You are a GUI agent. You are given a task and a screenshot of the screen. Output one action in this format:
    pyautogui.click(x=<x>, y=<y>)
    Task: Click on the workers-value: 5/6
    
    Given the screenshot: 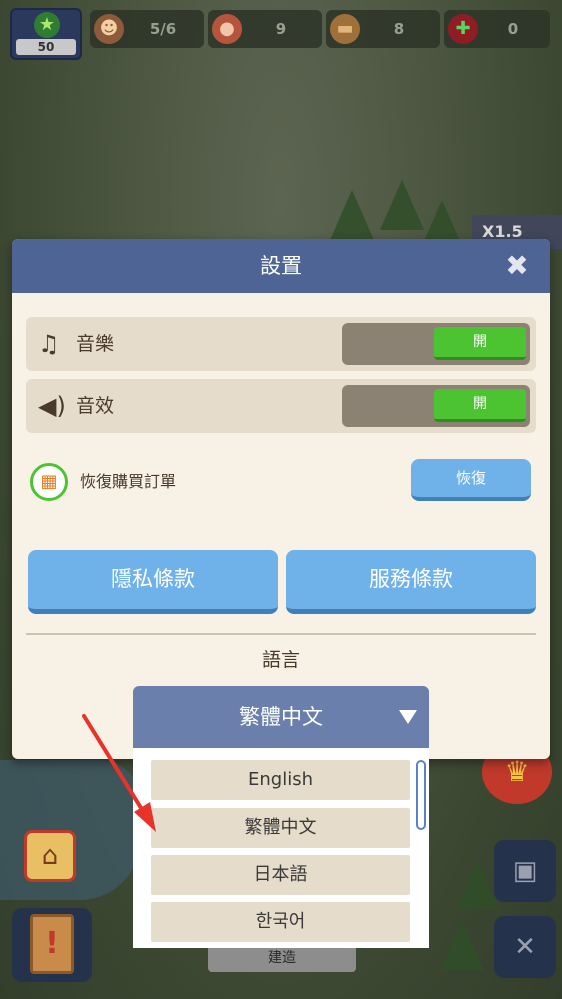 What is the action you would take?
    pyautogui.click(x=163, y=29)
    